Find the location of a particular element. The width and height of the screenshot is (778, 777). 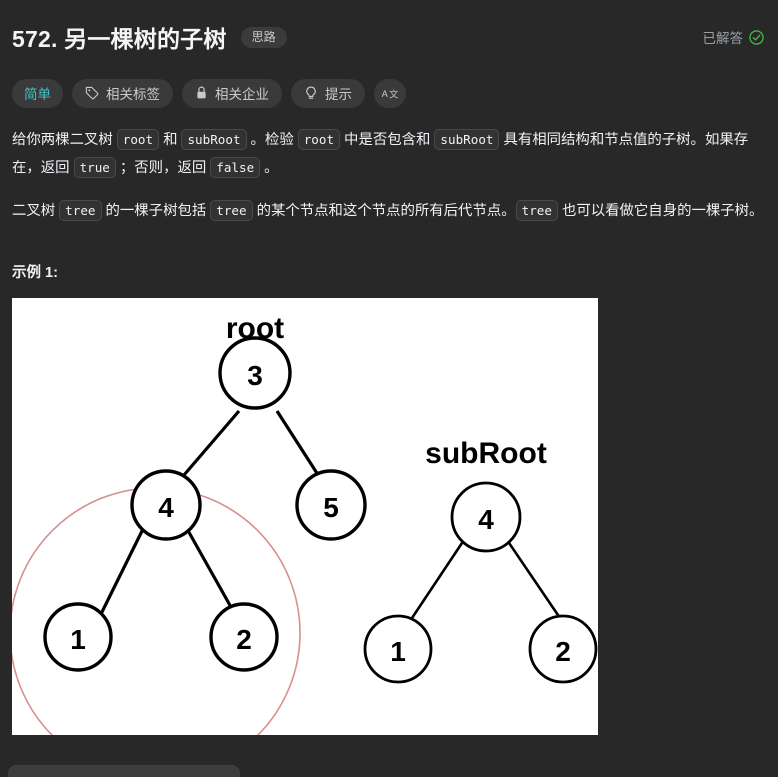

translate-icon: A 文 is located at coordinates (390, 93).